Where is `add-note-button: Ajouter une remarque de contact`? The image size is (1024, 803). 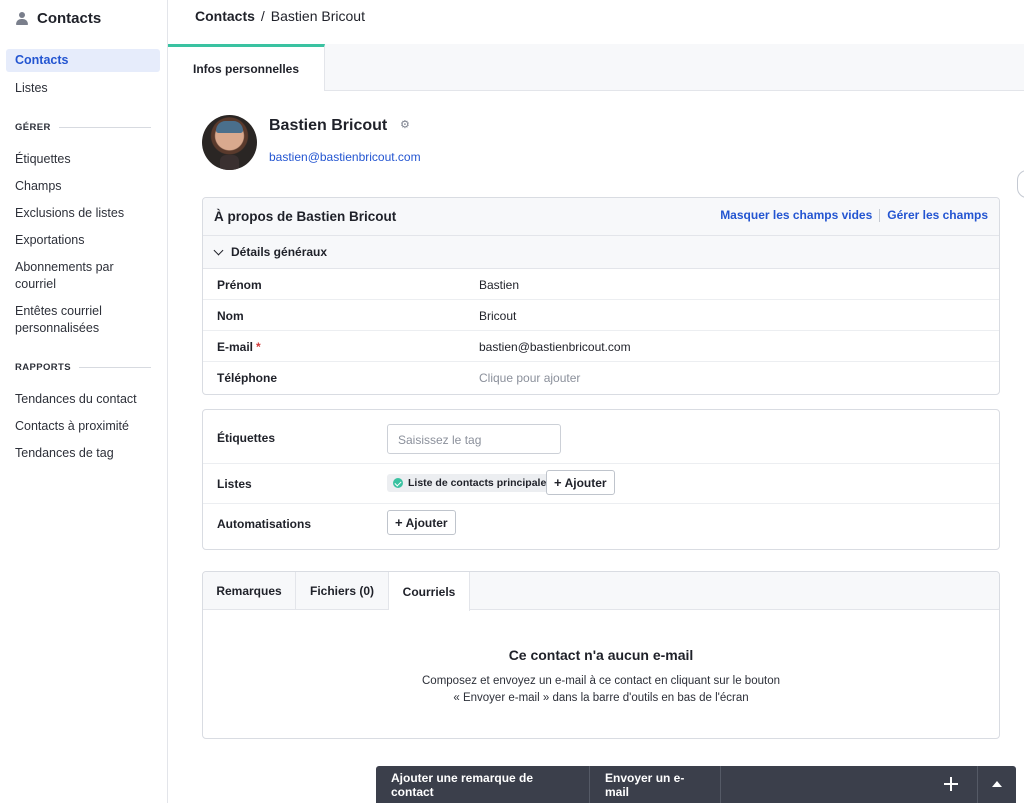
add-note-button: Ajouter une remarque de contact is located at coordinates (483, 784).